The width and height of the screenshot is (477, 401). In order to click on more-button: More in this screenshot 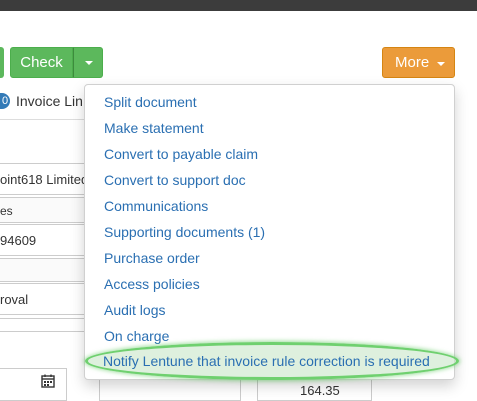, I will do `click(418, 62)`.